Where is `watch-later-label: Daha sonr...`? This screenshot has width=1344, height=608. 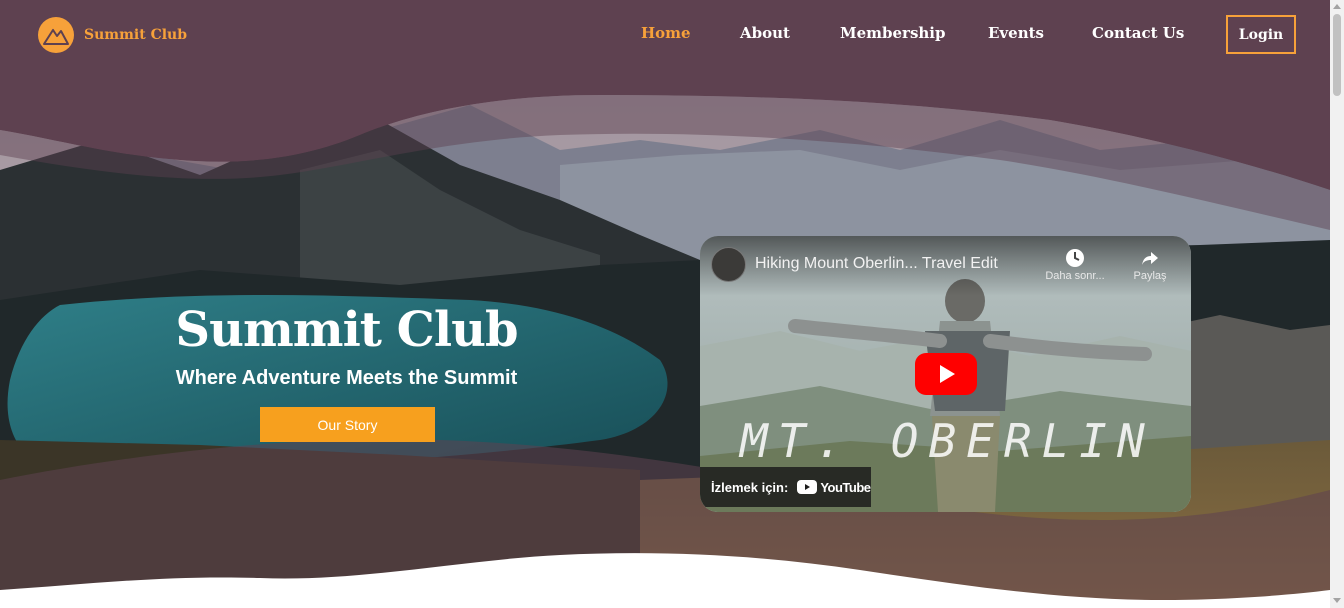 watch-later-label: Daha sonr... is located at coordinates (1075, 276).